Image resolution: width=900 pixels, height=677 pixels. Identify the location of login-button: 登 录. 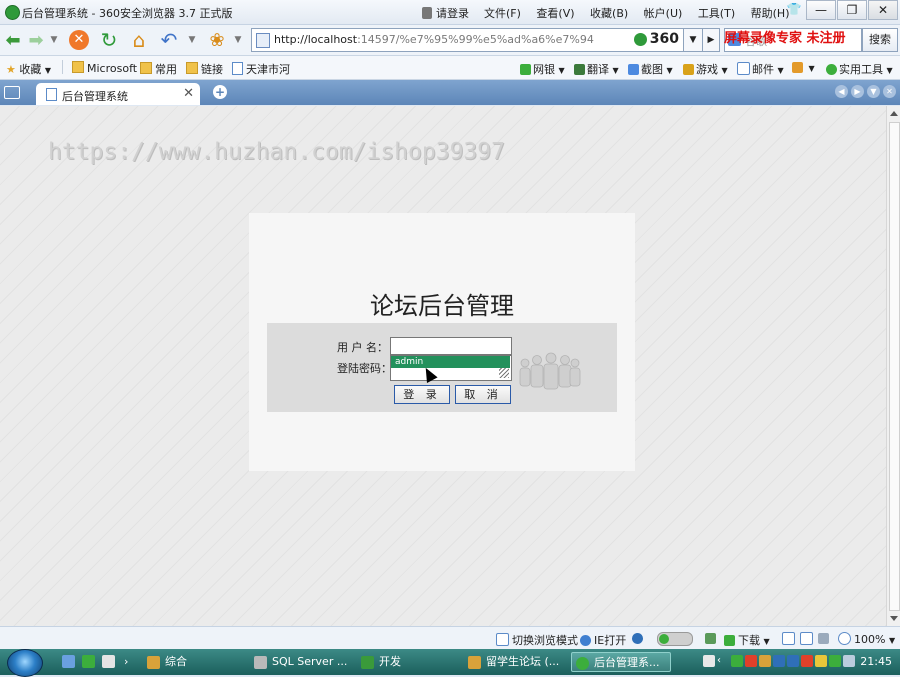
(422, 394).